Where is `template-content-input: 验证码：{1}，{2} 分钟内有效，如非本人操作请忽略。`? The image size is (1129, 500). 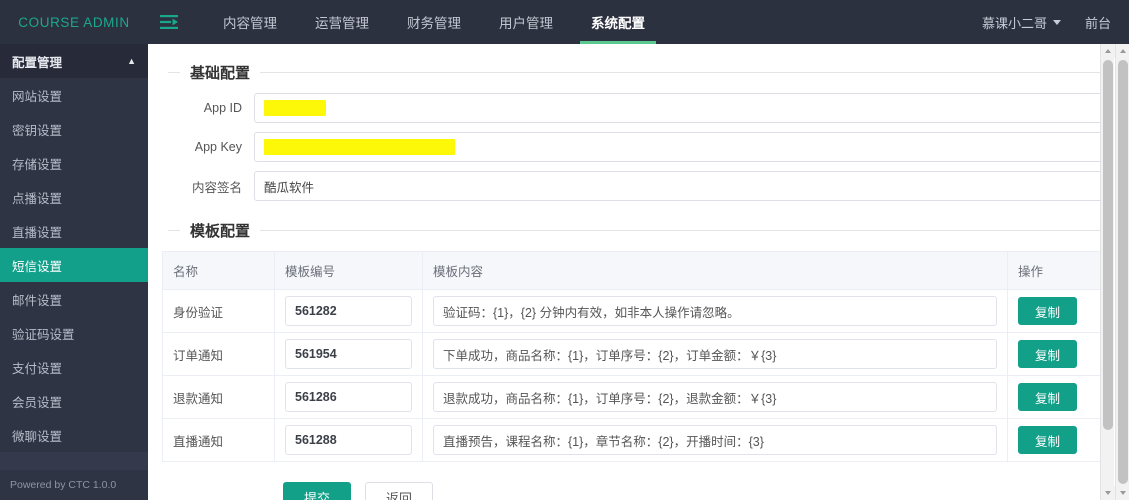
template-content-input: 验证码：{1}，{2} 分钟内有效，如非本人操作请忽略。 is located at coordinates (715, 311).